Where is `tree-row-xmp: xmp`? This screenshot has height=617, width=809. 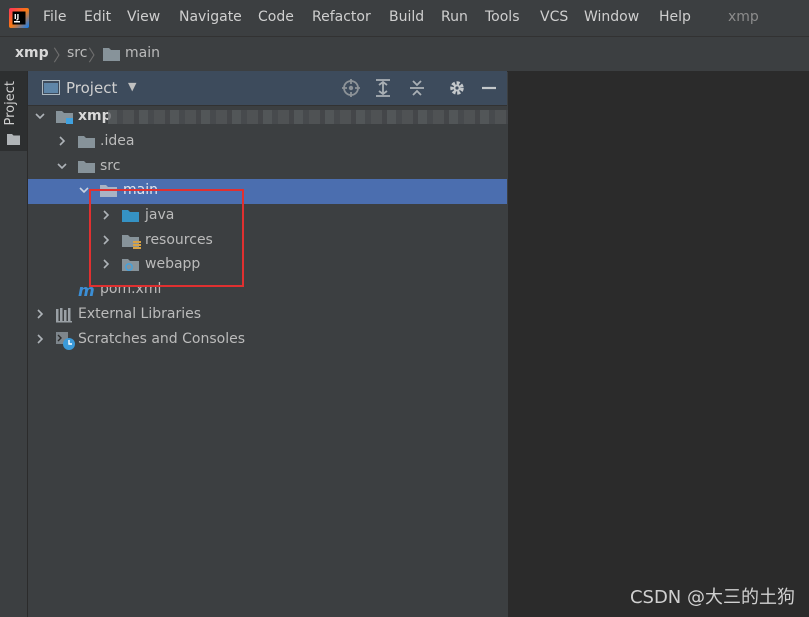
tree-row-xmp: xmp is located at coordinates (268, 117).